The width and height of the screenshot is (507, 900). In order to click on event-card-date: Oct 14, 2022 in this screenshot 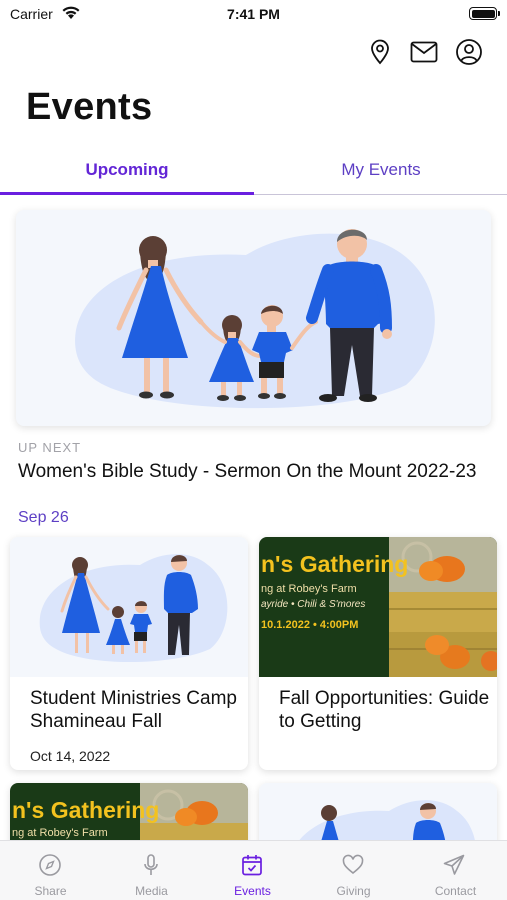, I will do `click(70, 756)`.